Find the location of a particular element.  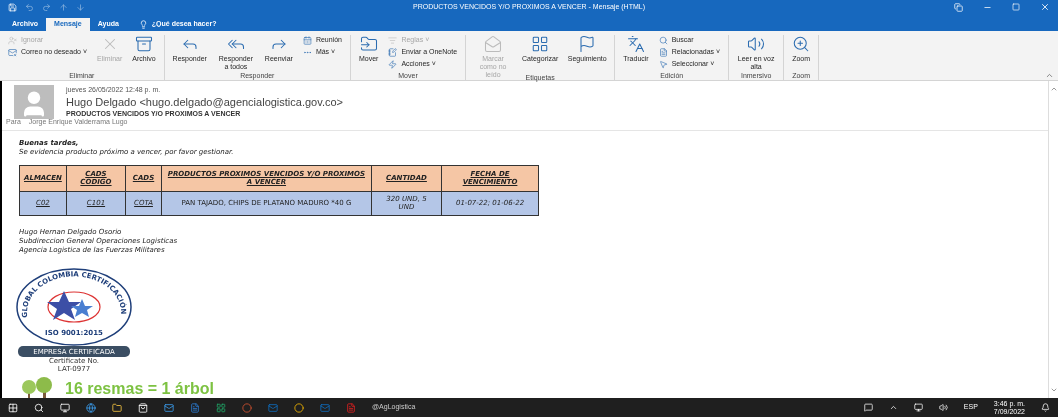

chrome-icon is located at coordinates (299, 407).